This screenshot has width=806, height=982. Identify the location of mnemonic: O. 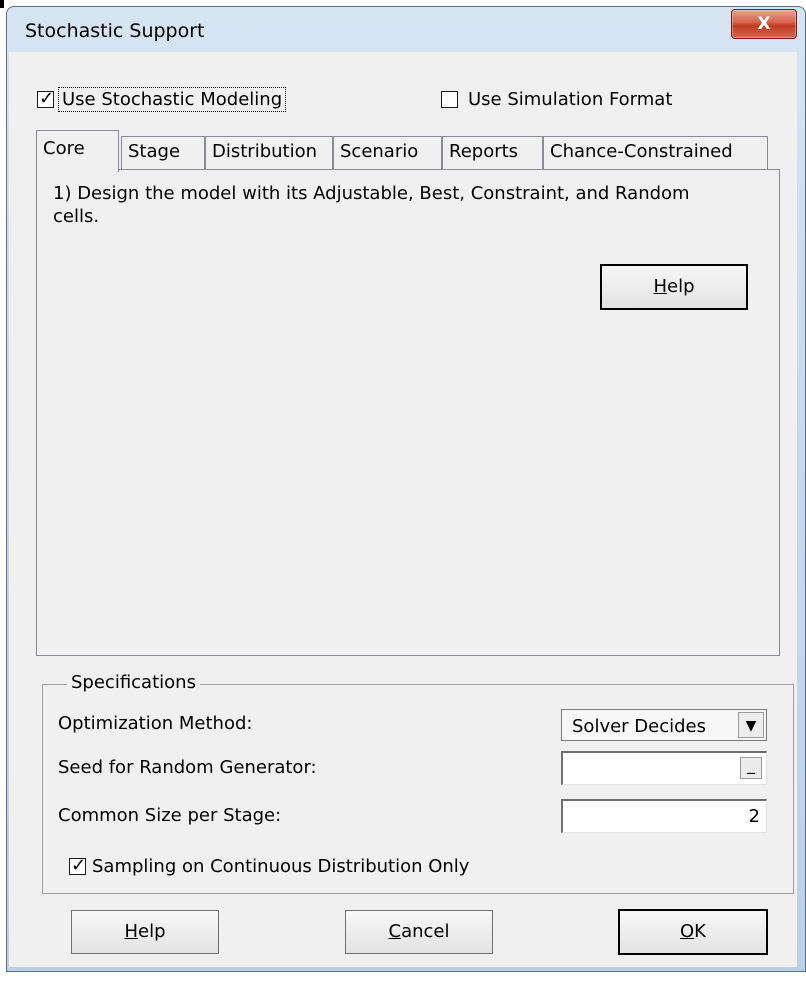
(687, 931).